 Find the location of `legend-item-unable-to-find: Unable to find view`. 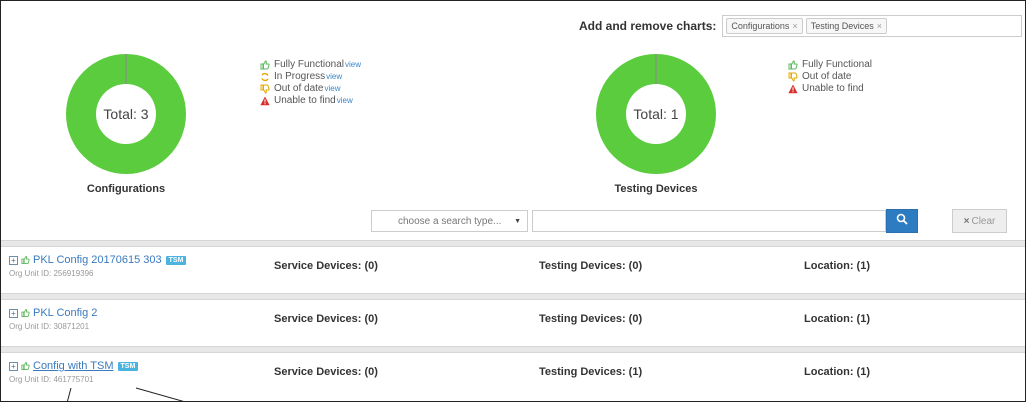

legend-item-unable-to-find: Unable to find view is located at coordinates (310, 101).